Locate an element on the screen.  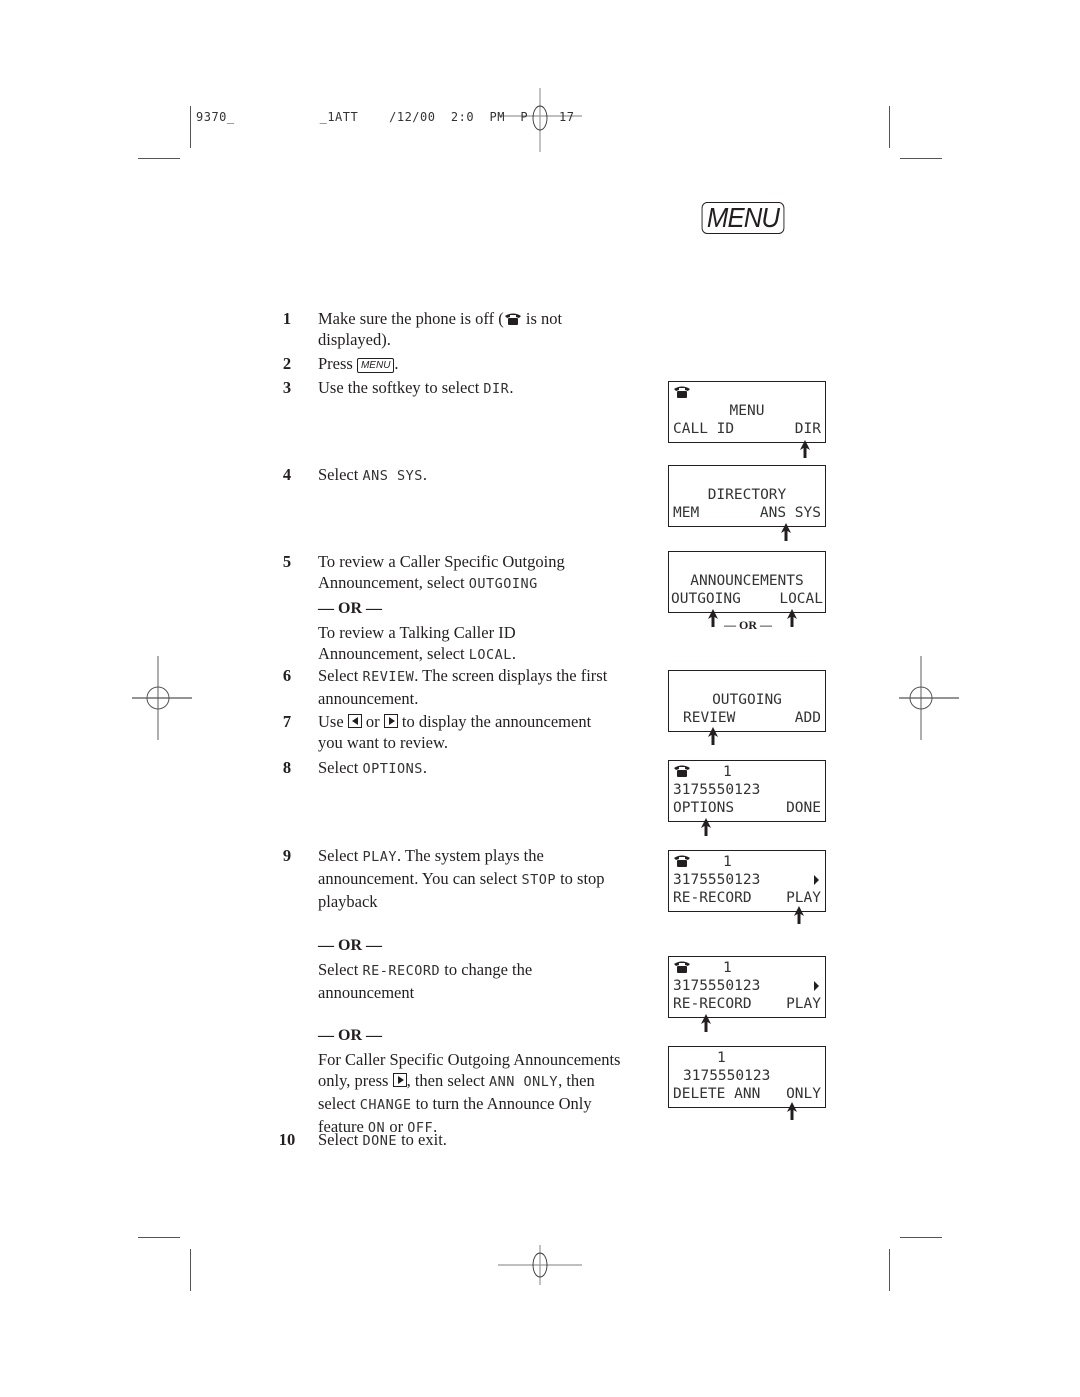
crop-mark-top-left-vertical is located at coordinates (190, 127).